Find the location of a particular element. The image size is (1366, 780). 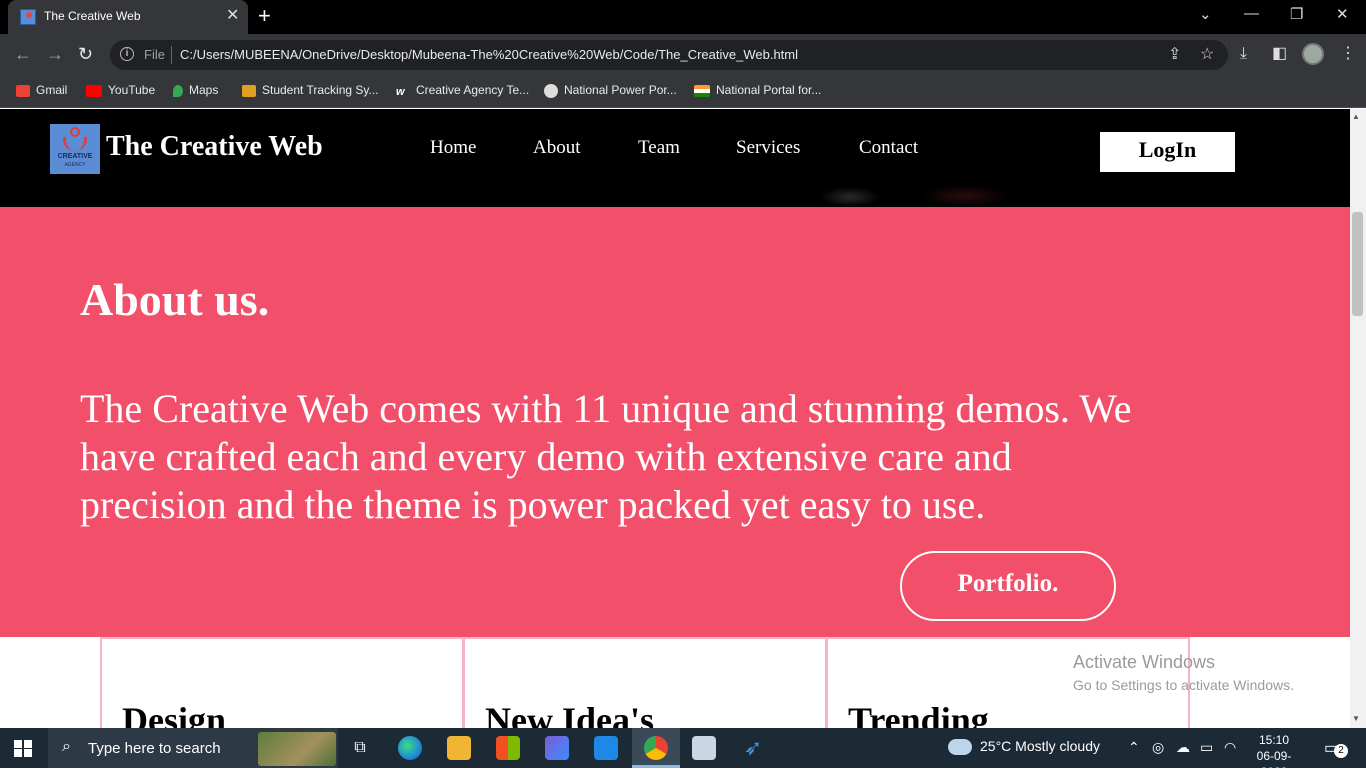

card-title: Design is located at coordinates (174, 714).